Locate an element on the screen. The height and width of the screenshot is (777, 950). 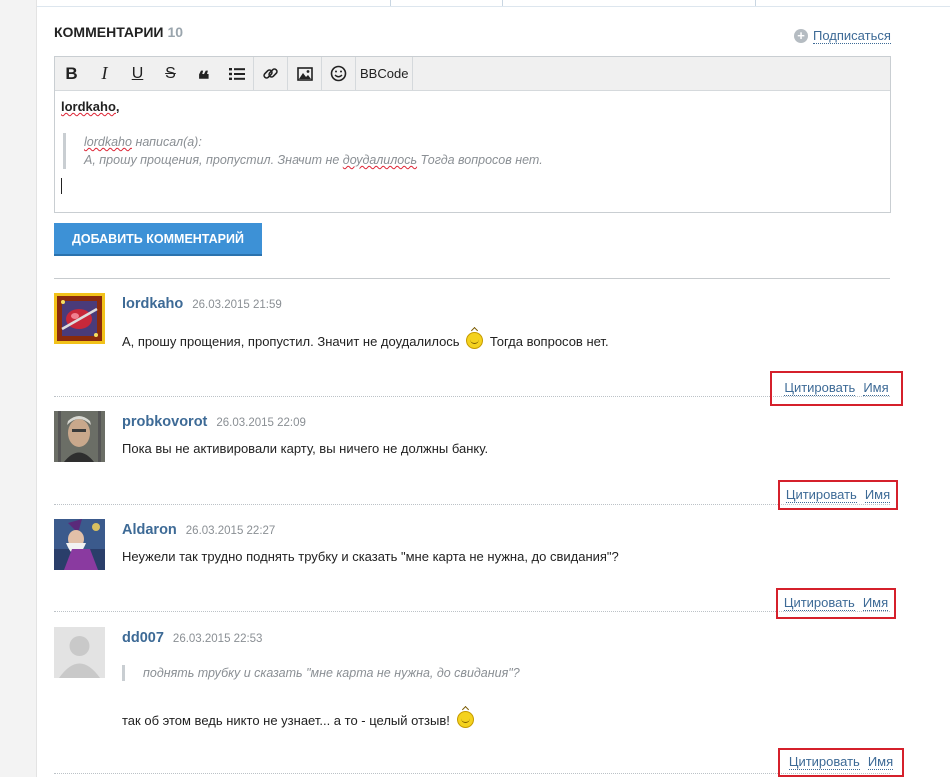
comment-date: 26.03.2015 21:59 is located at coordinates (237, 305).